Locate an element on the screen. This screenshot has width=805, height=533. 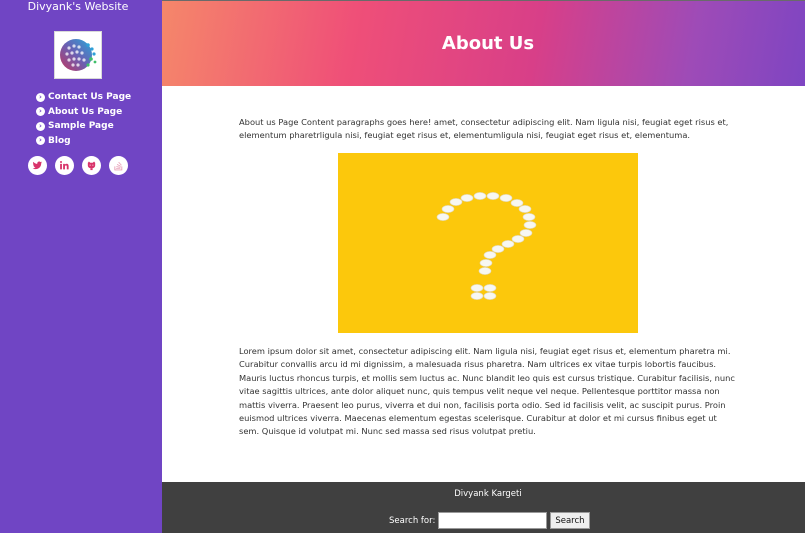
sidebar-item-sample: › Sample Page is located at coordinates (83, 126).